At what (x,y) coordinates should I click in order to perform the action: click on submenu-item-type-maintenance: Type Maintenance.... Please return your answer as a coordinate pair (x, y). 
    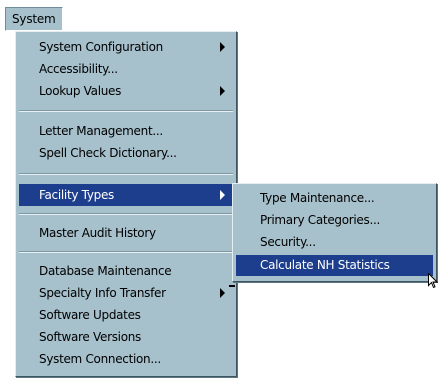
    Looking at the image, I should click on (334, 198).